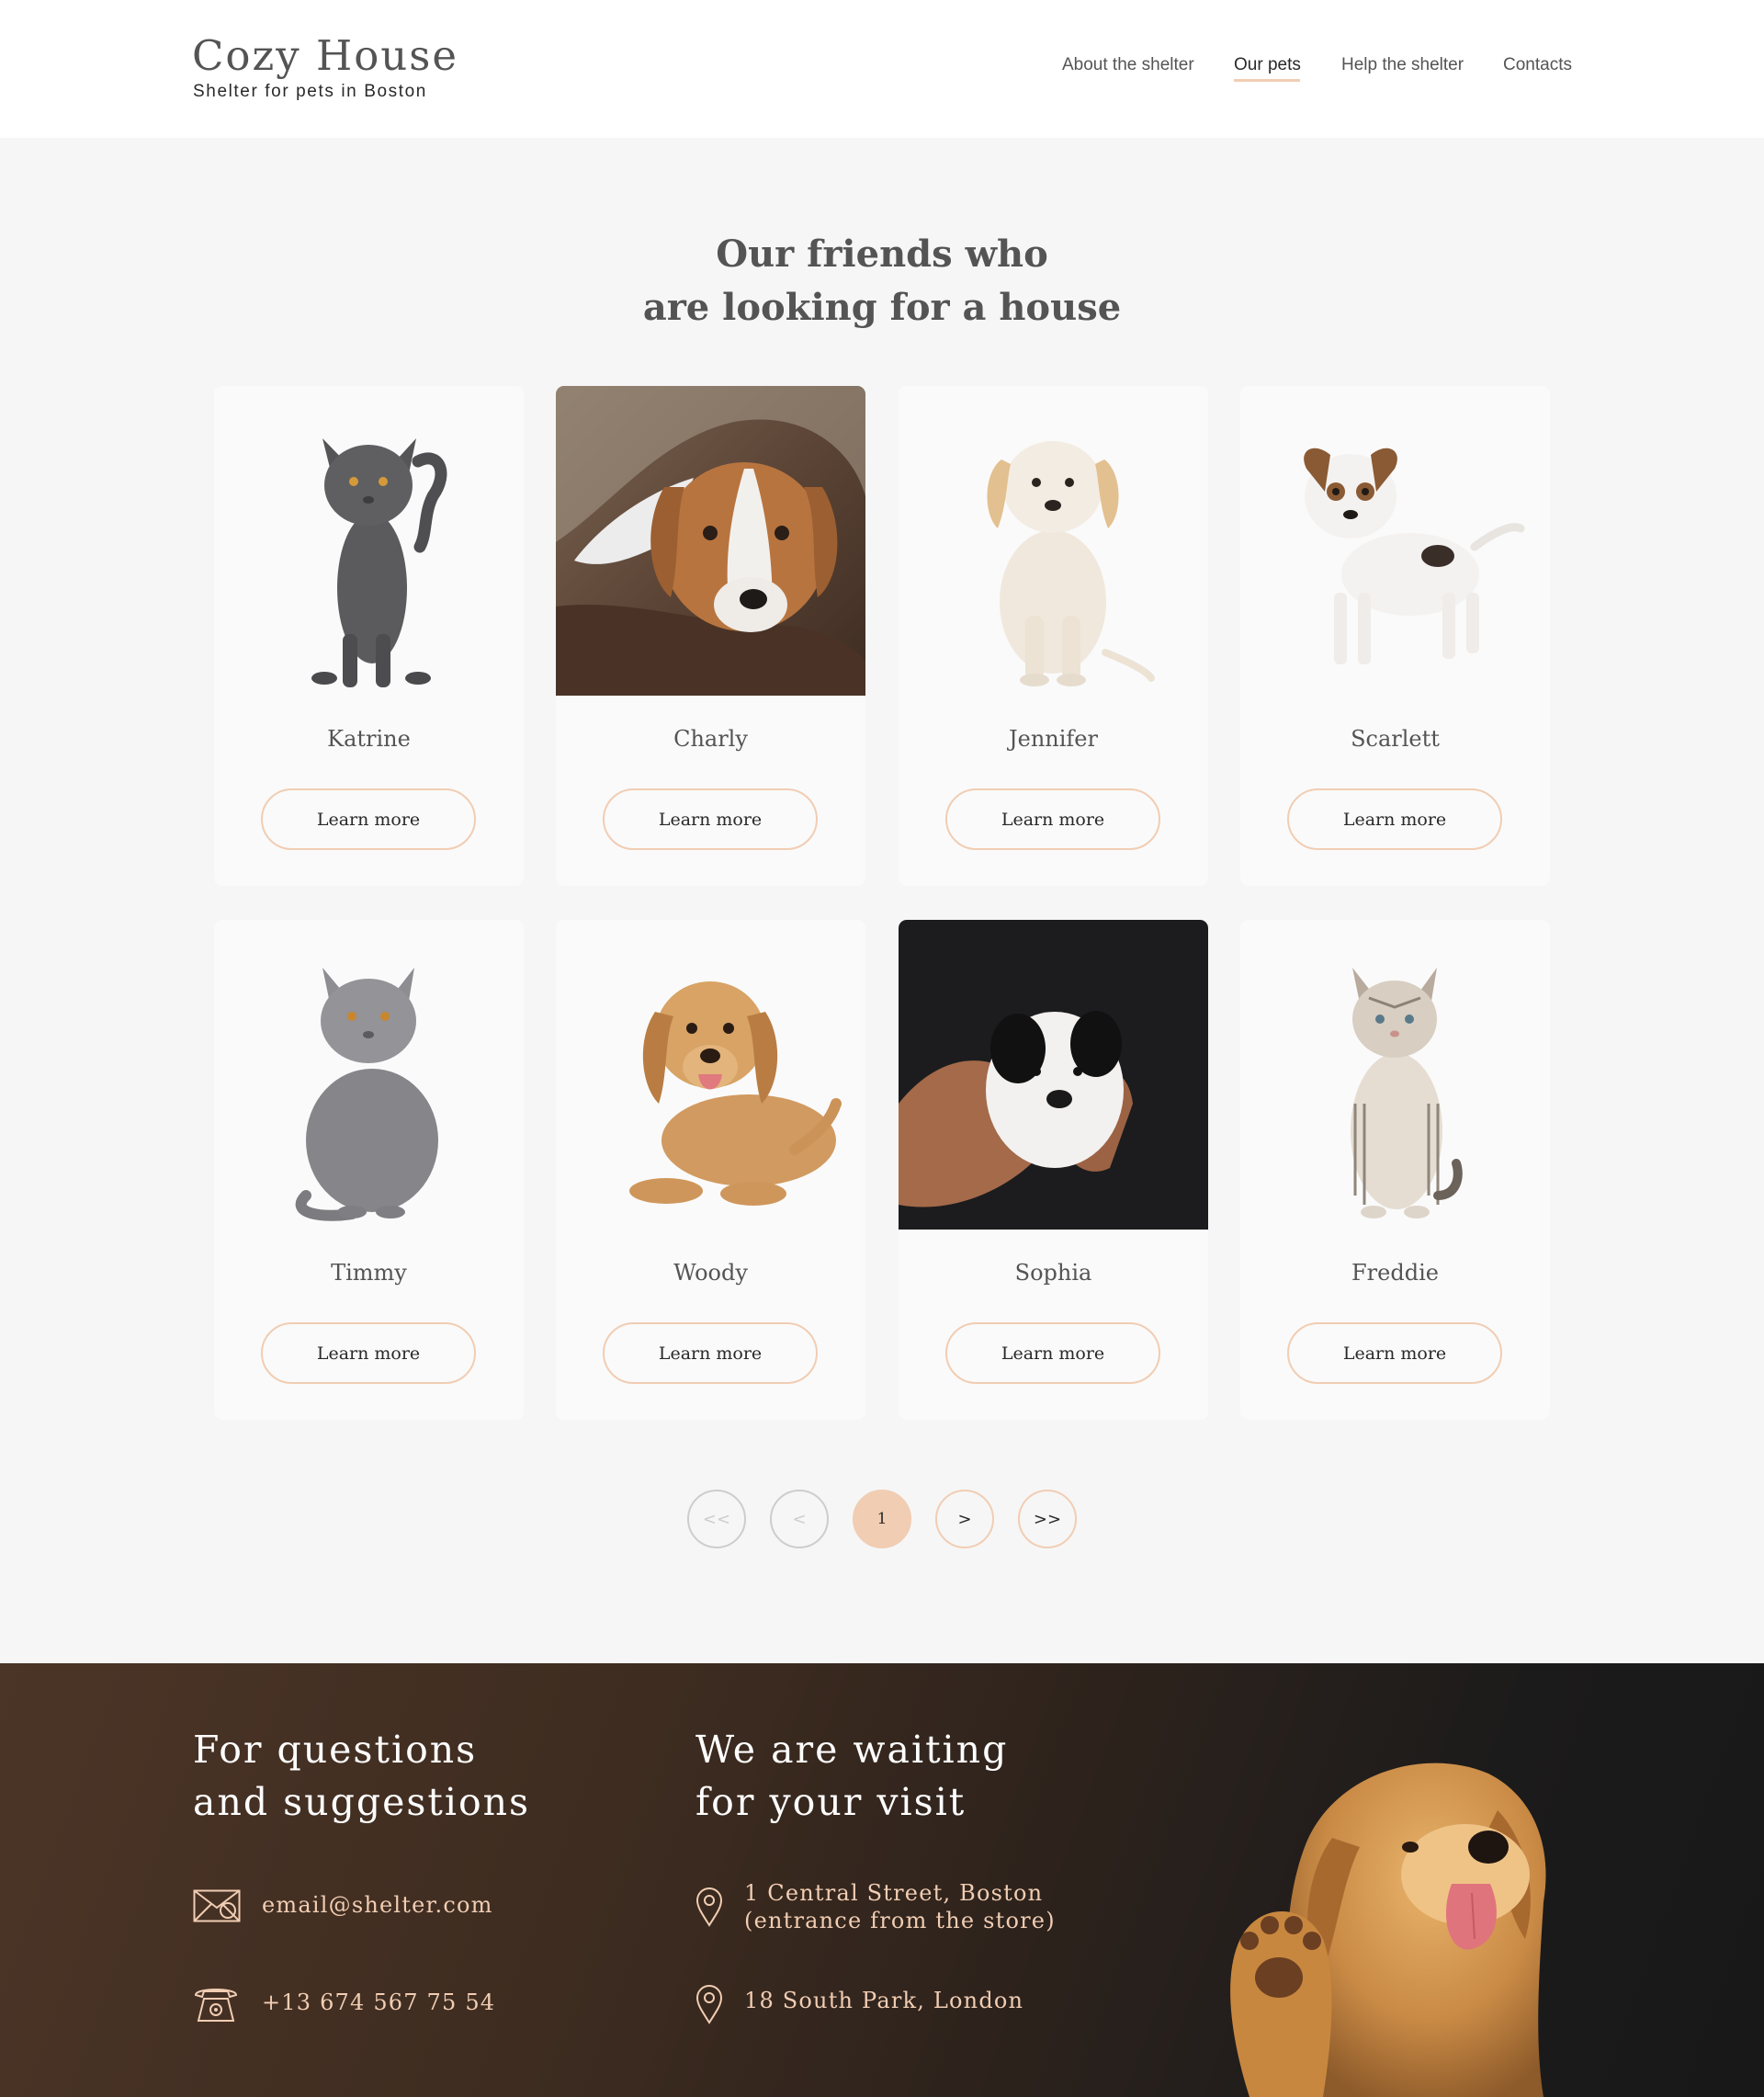  Describe the element at coordinates (1537, 65) in the screenshot. I see `nav-contacts: Contacts` at that location.